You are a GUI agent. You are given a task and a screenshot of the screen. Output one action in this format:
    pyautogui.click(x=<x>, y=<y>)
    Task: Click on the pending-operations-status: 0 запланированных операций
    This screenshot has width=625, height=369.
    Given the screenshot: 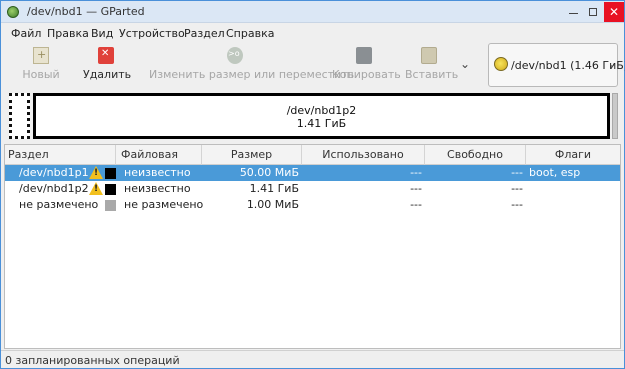 What is the action you would take?
    pyautogui.click(x=92, y=360)
    